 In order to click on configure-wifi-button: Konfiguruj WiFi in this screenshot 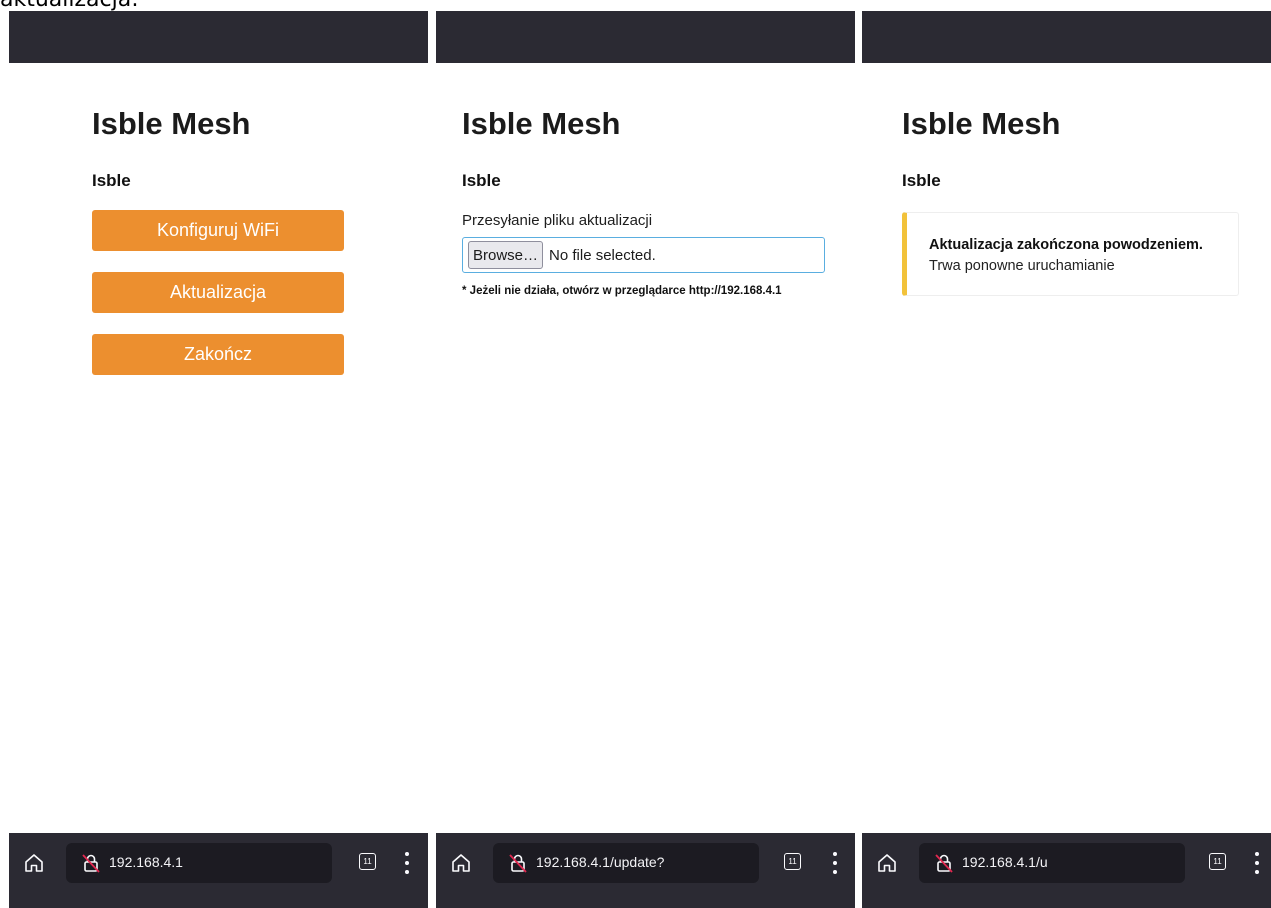, I will do `click(218, 230)`.